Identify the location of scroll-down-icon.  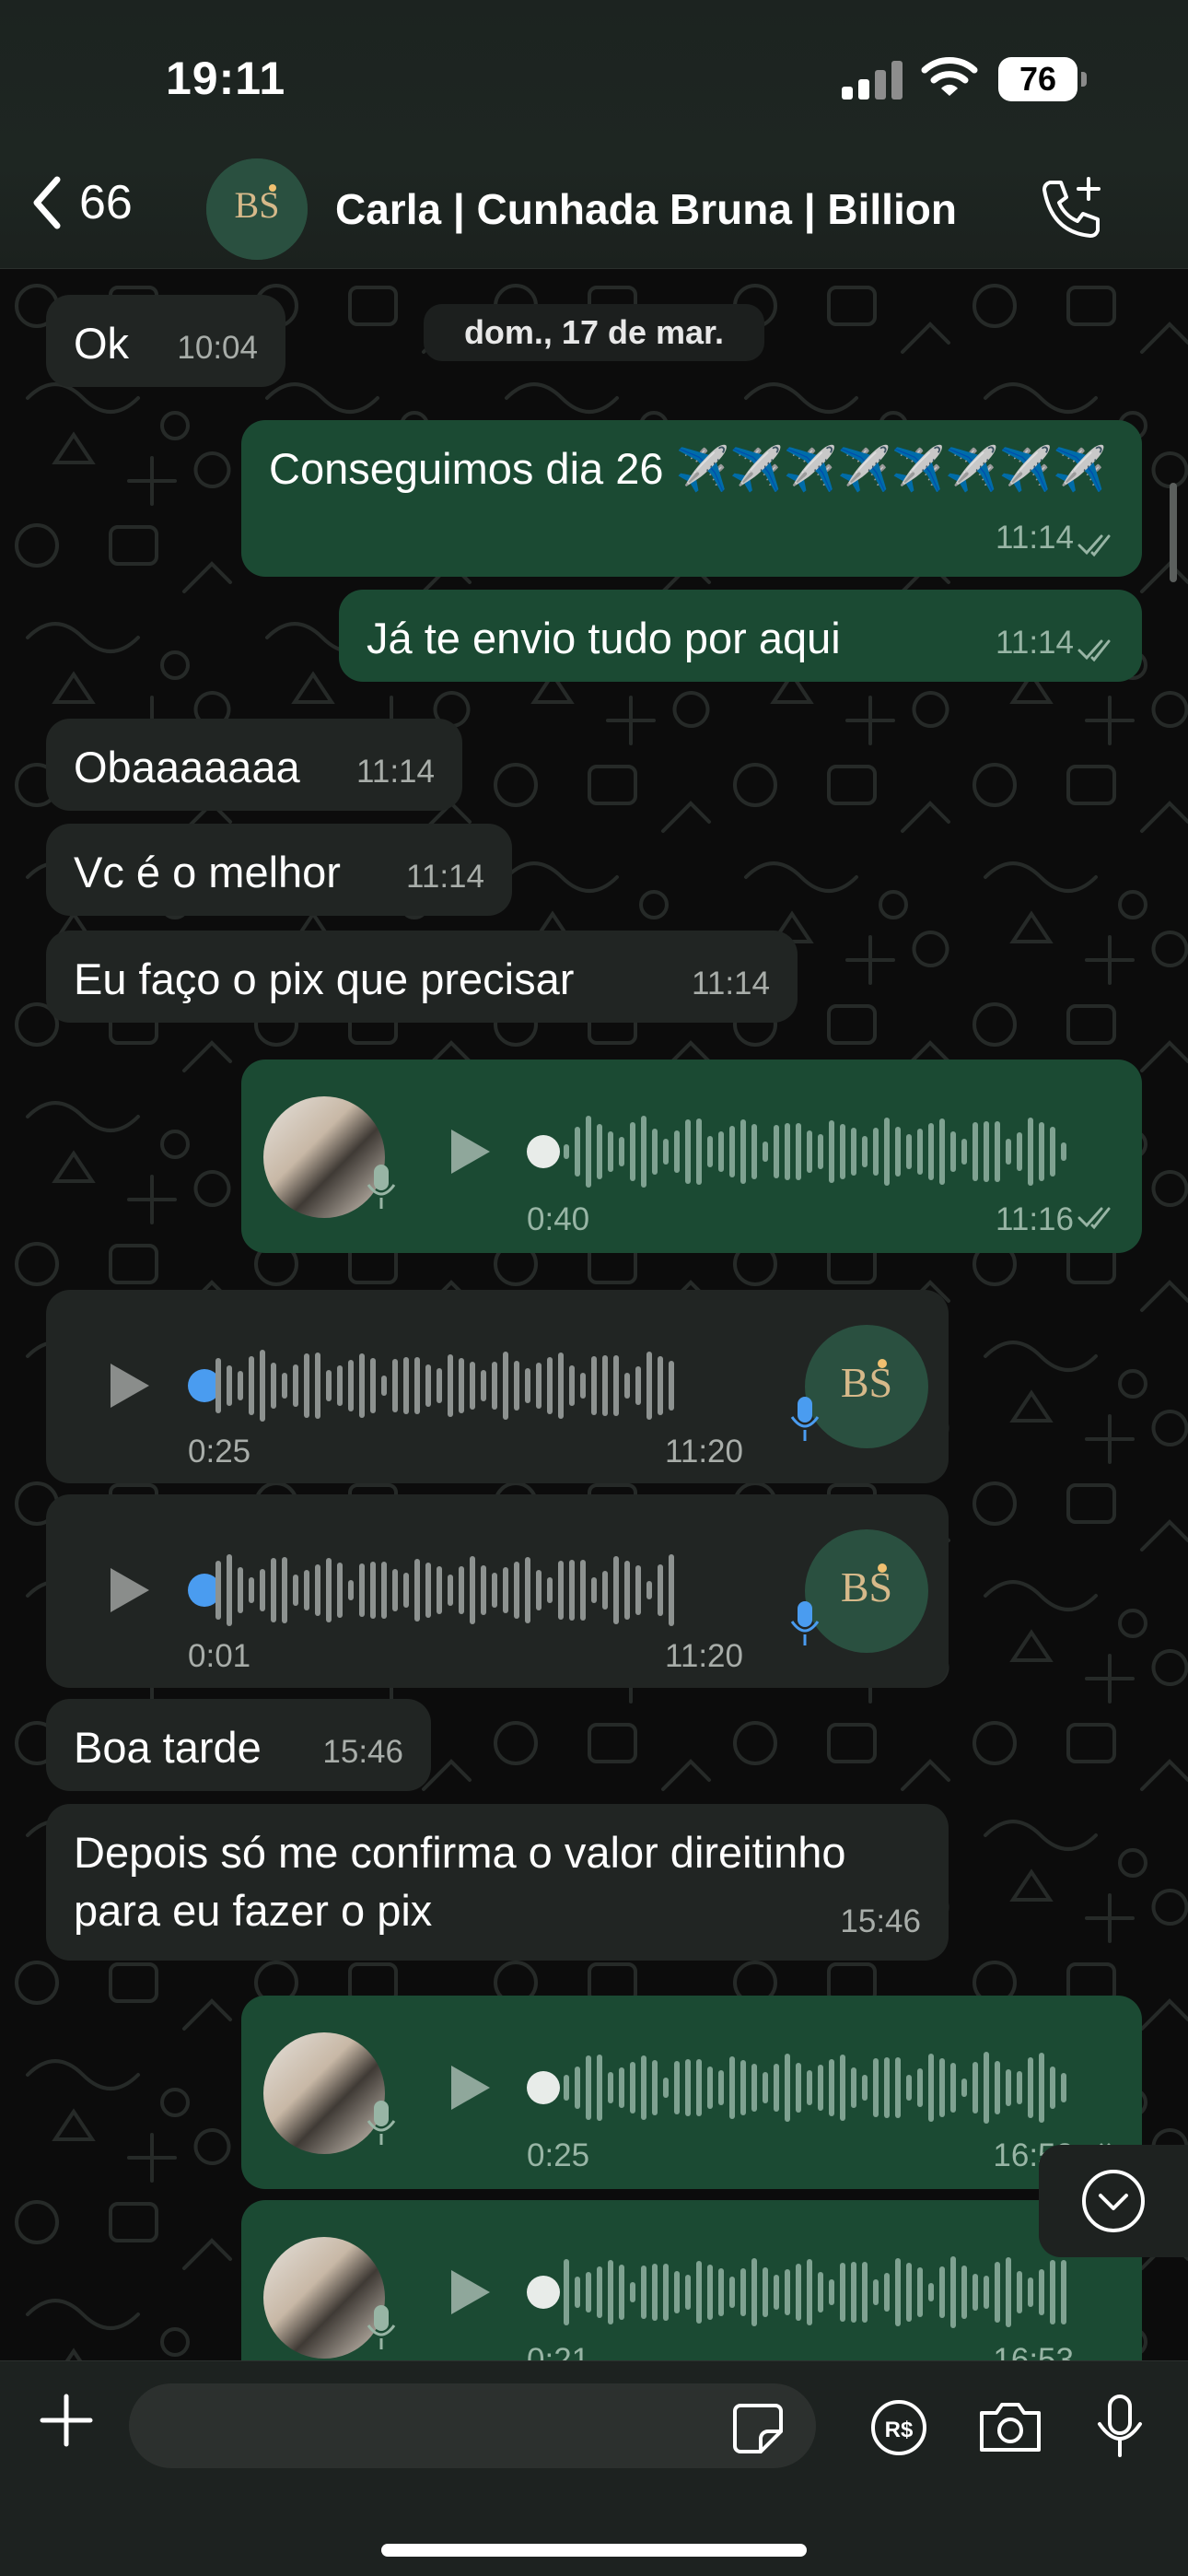
(1113, 2201).